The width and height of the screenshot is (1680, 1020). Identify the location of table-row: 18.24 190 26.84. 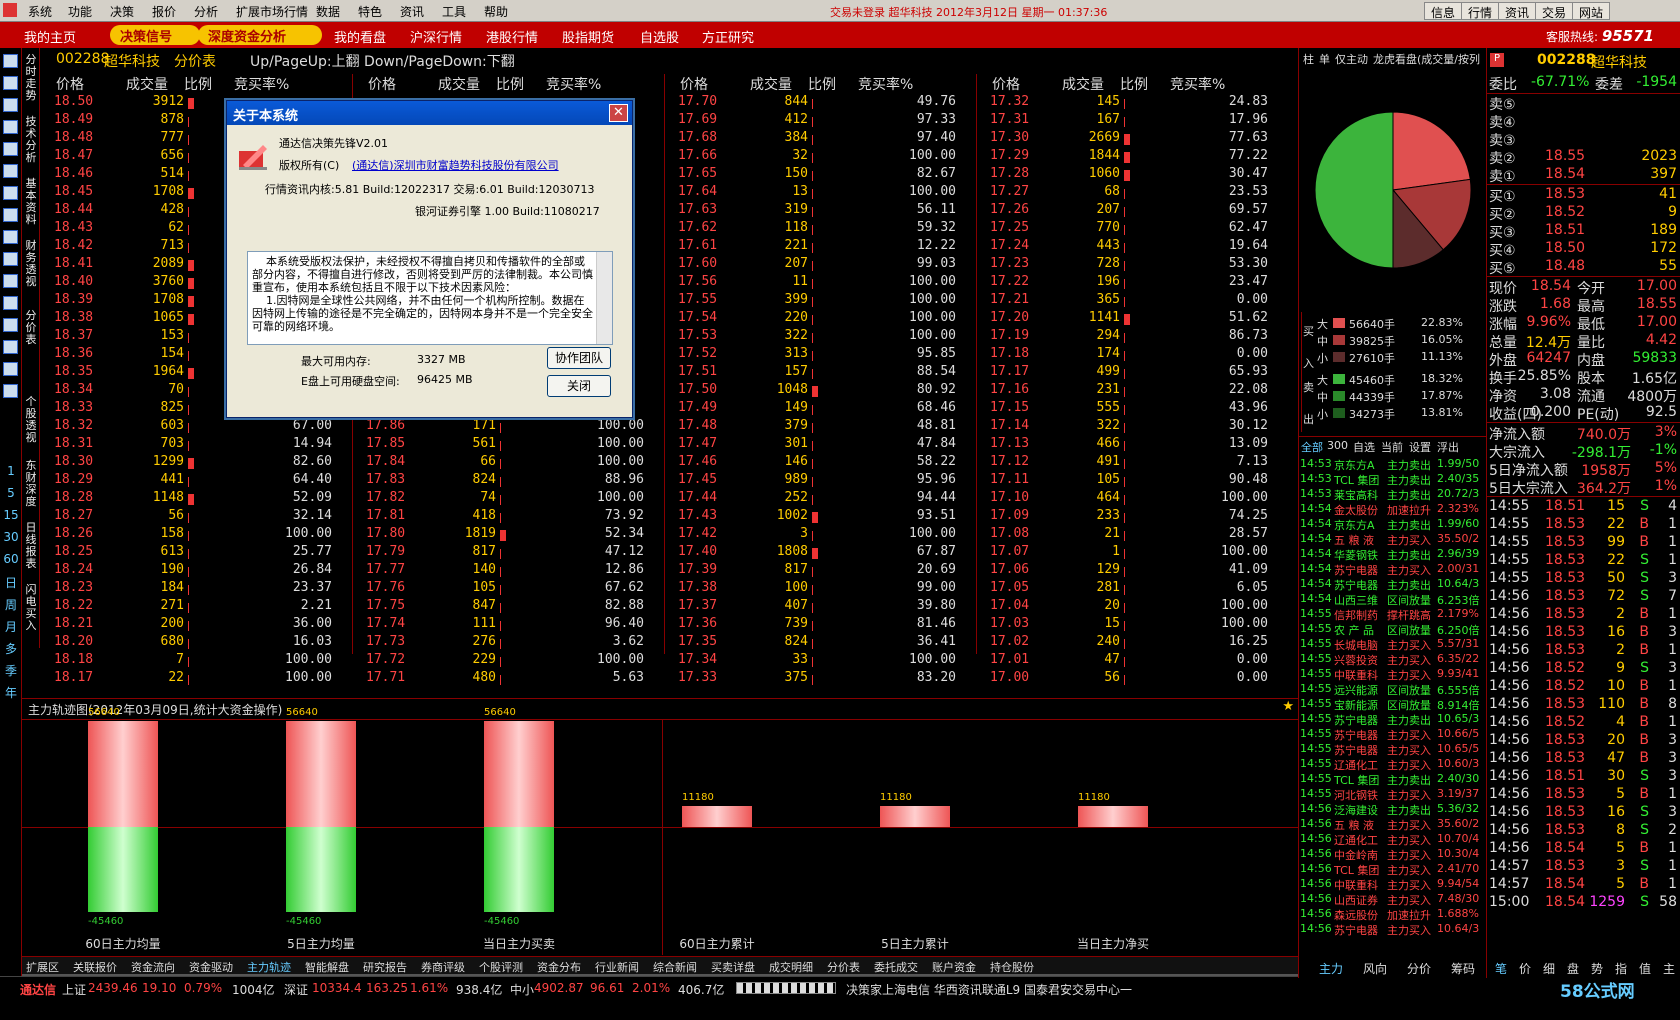
(199, 571).